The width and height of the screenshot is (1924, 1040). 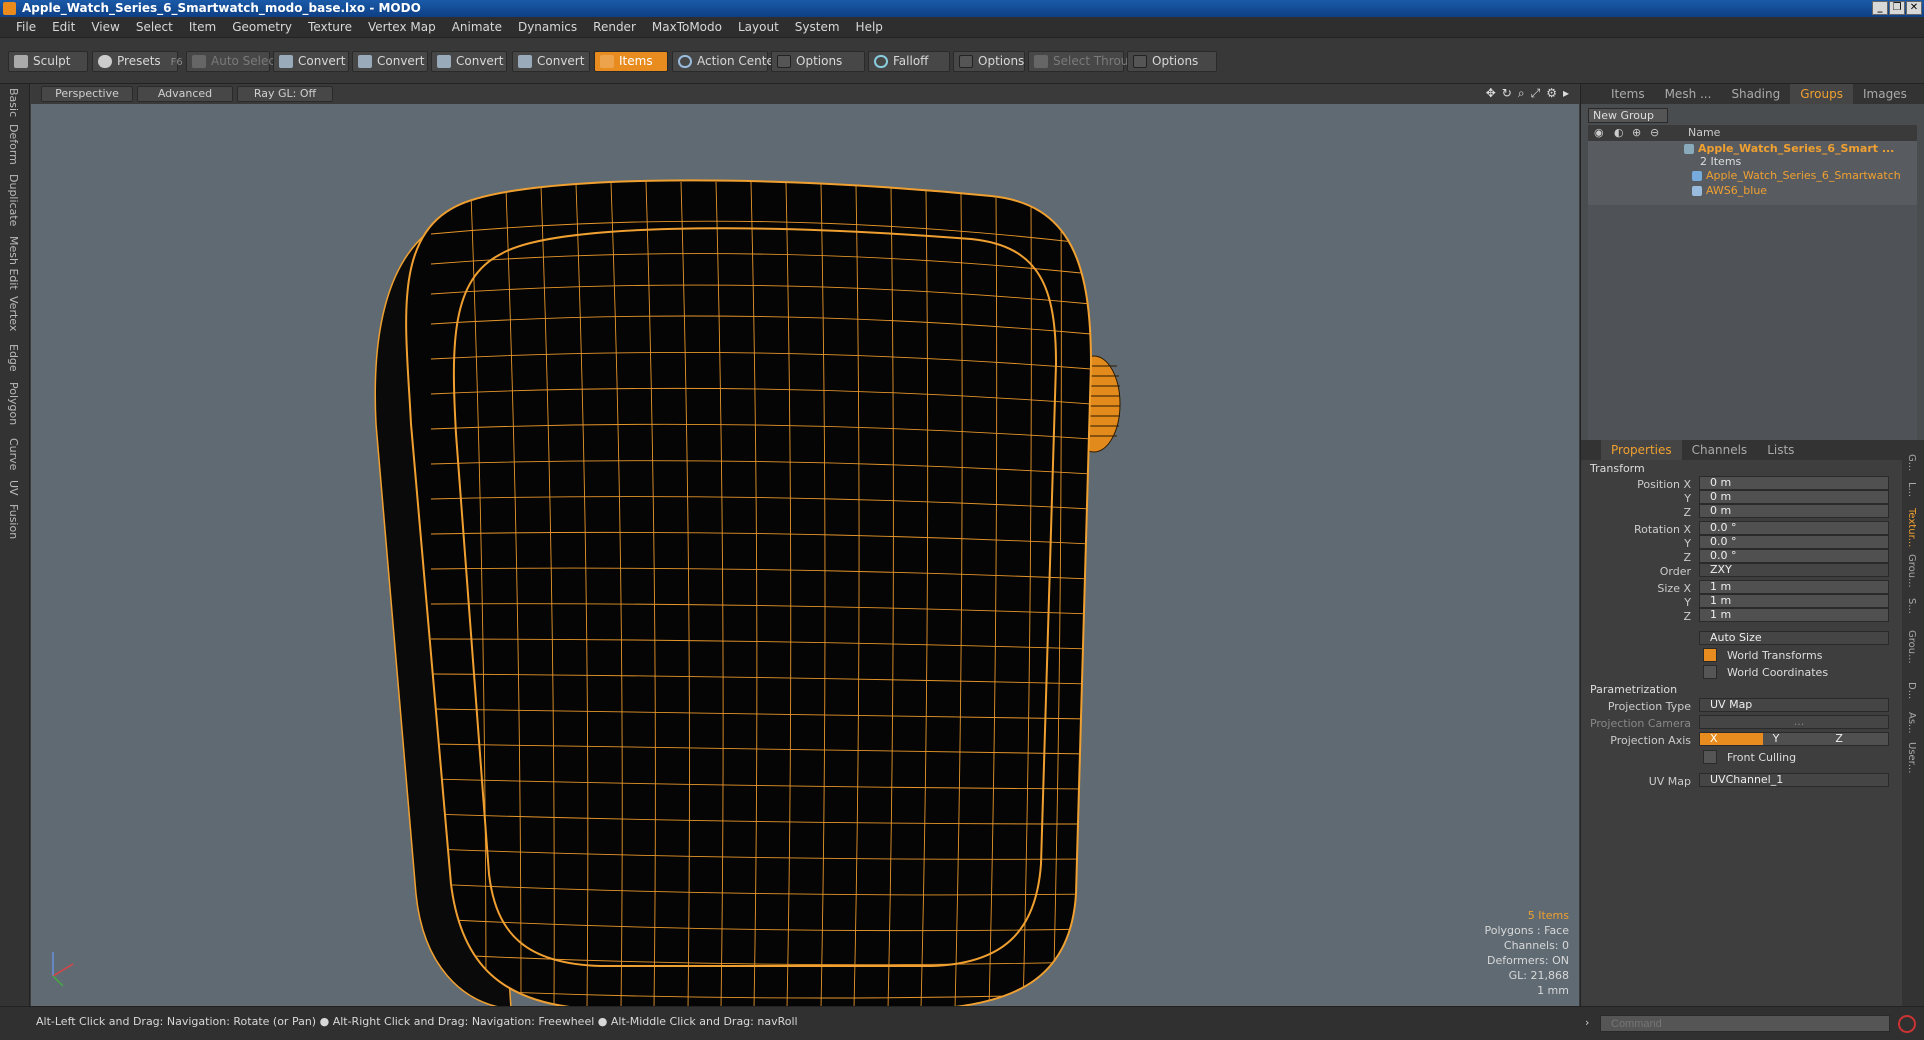 I want to click on command-input, so click(x=1745, y=1023).